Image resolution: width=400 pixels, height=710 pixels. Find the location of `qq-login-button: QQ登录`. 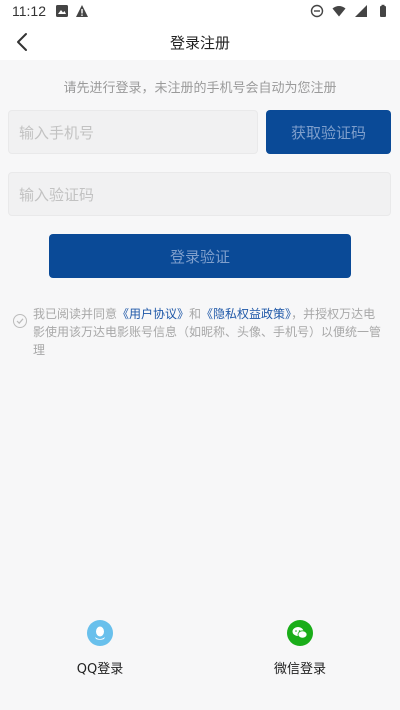

qq-login-button: QQ登录 is located at coordinates (100, 648).